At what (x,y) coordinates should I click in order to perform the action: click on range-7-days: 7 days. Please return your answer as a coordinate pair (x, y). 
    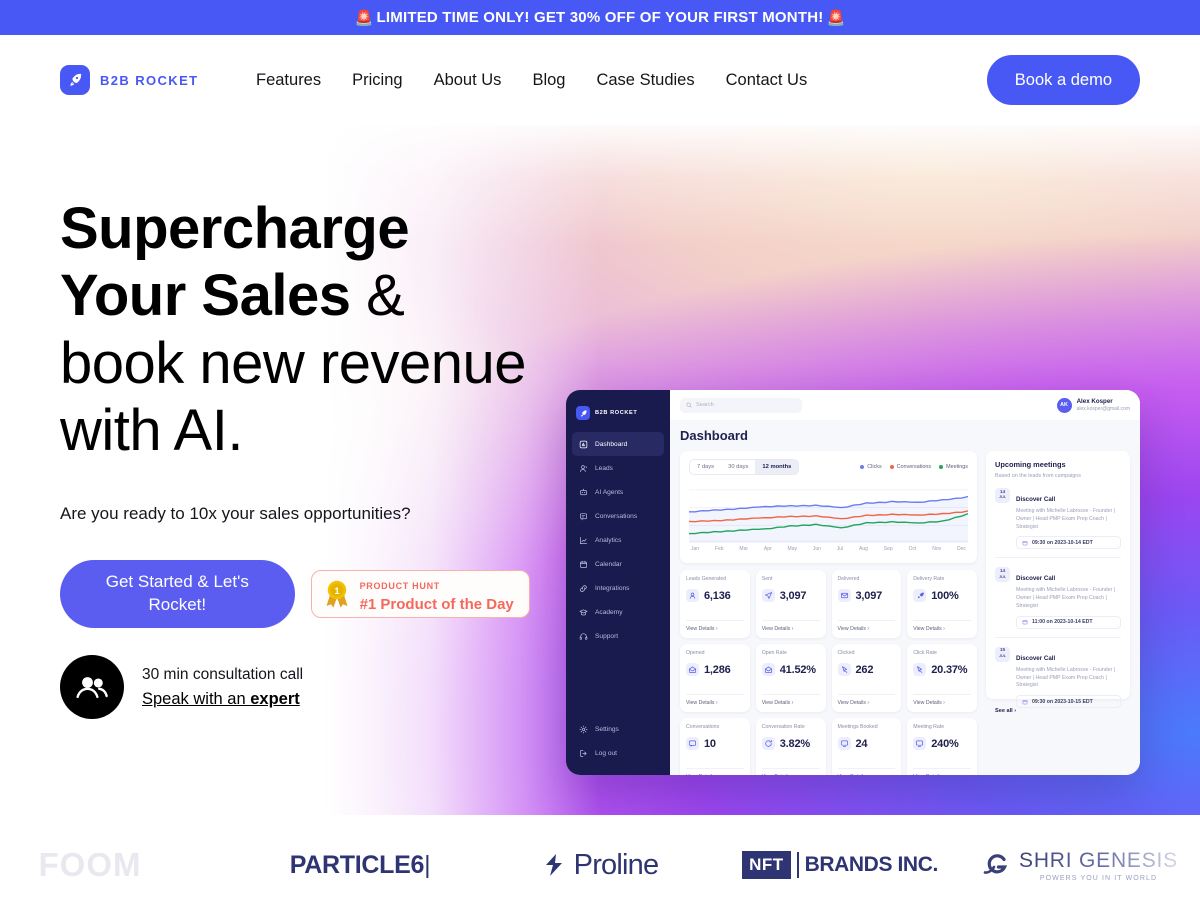
    Looking at the image, I should click on (705, 467).